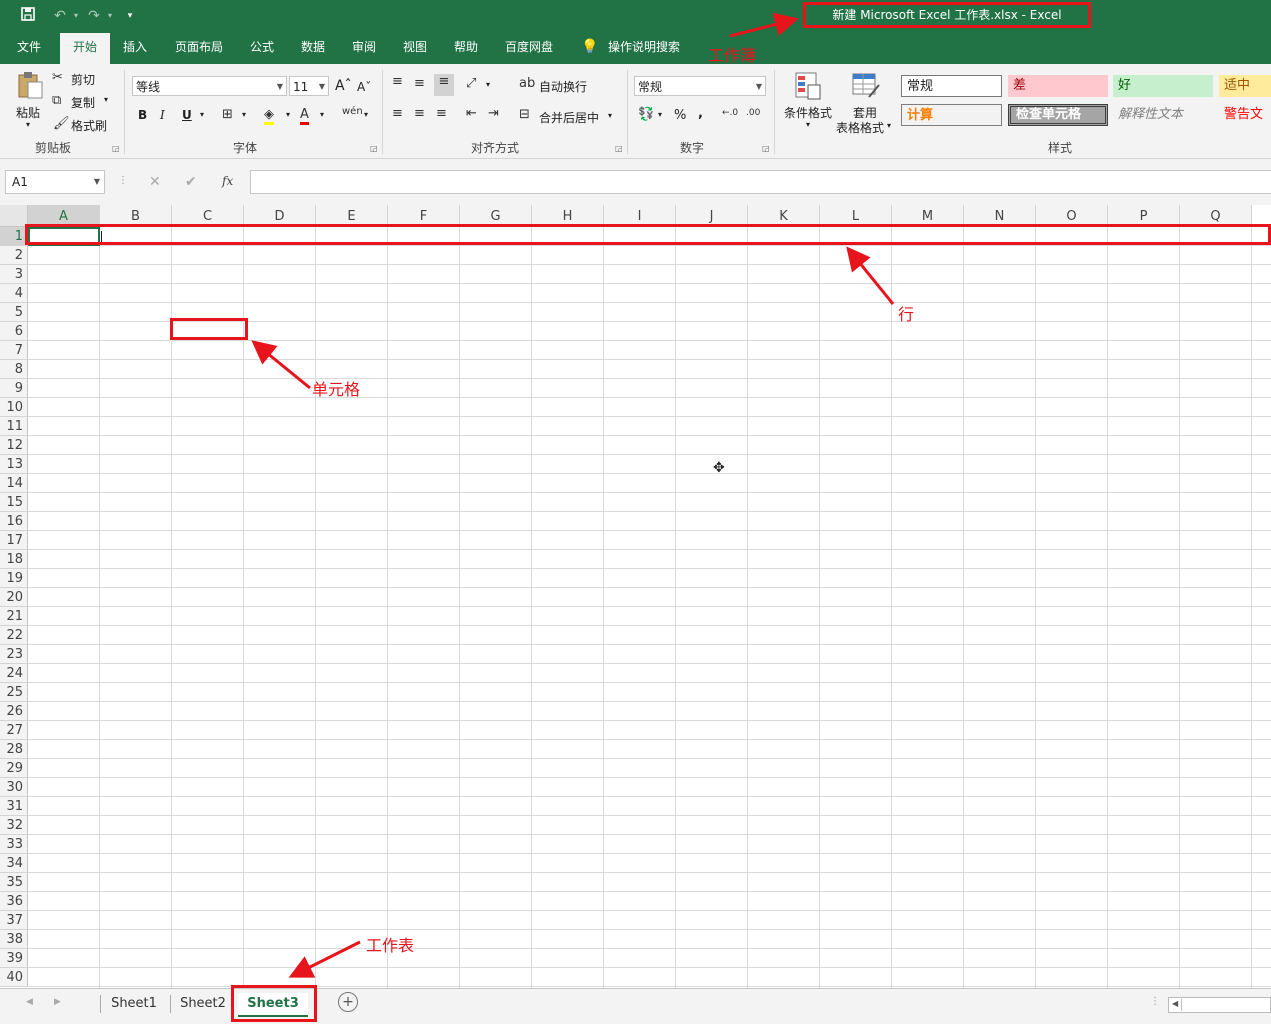 This screenshot has height=1024, width=1271. I want to click on style-explanatory: 解释性文本, so click(1163, 115).